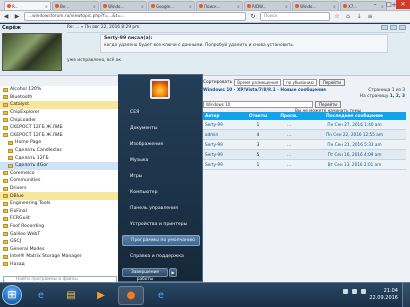 The image size is (410, 307). Describe the element at coordinates (354, 116) in the screenshot. I see `column-header: Последнее сообщение` at that location.